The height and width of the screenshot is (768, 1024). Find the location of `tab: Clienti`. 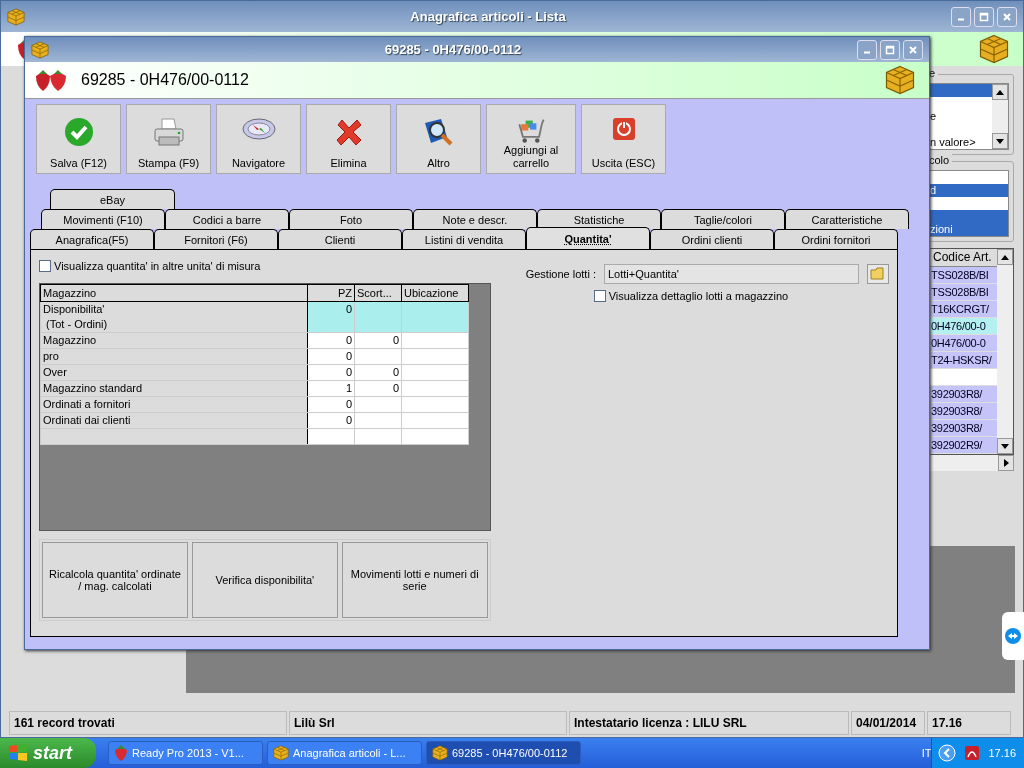

tab: Clienti is located at coordinates (340, 239).